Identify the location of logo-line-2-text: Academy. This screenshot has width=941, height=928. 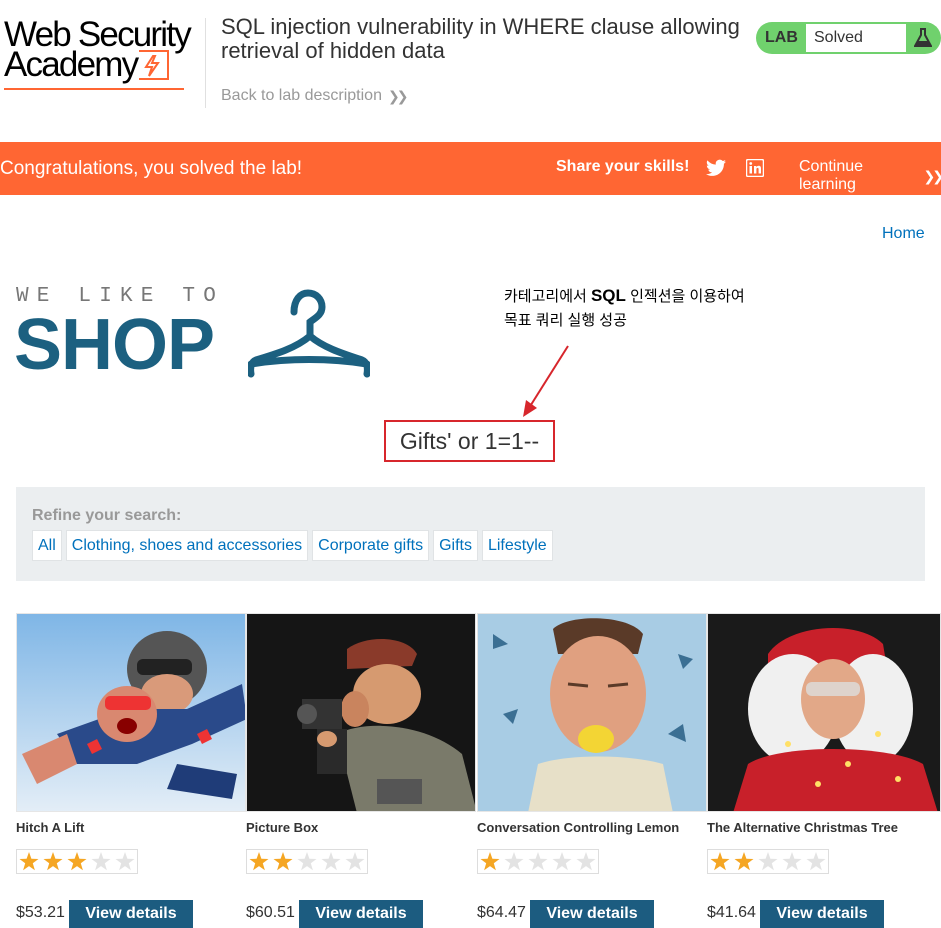
(71, 64).